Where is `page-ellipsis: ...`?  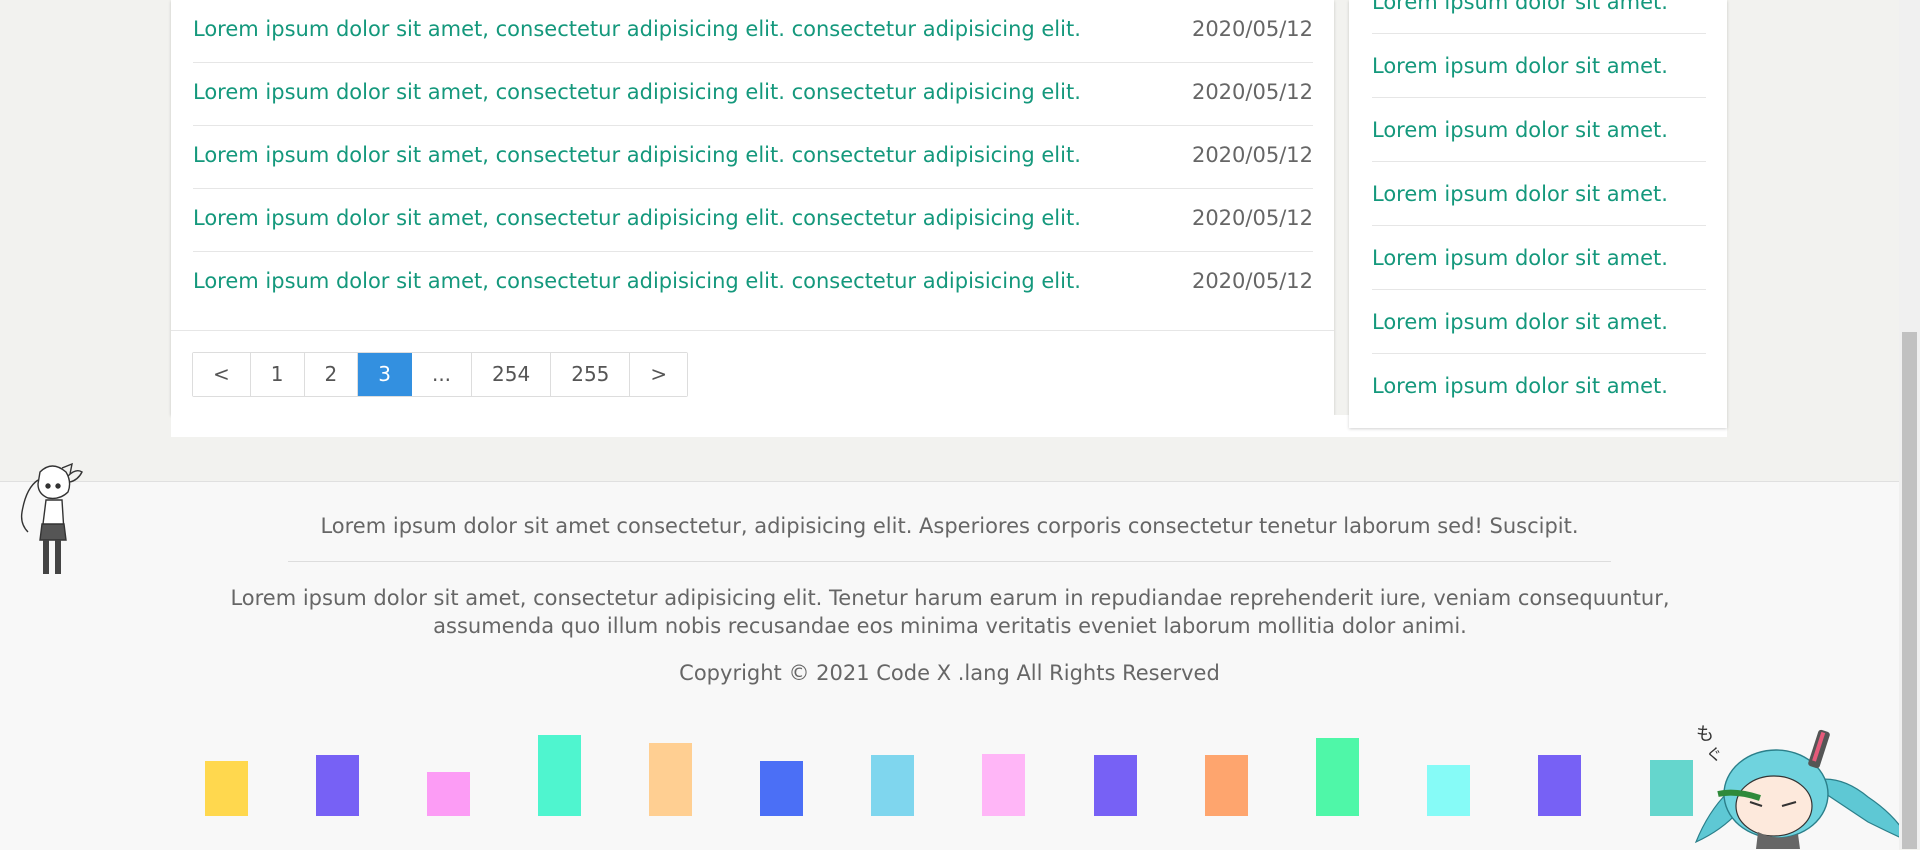
page-ellipsis: ... is located at coordinates (442, 374).